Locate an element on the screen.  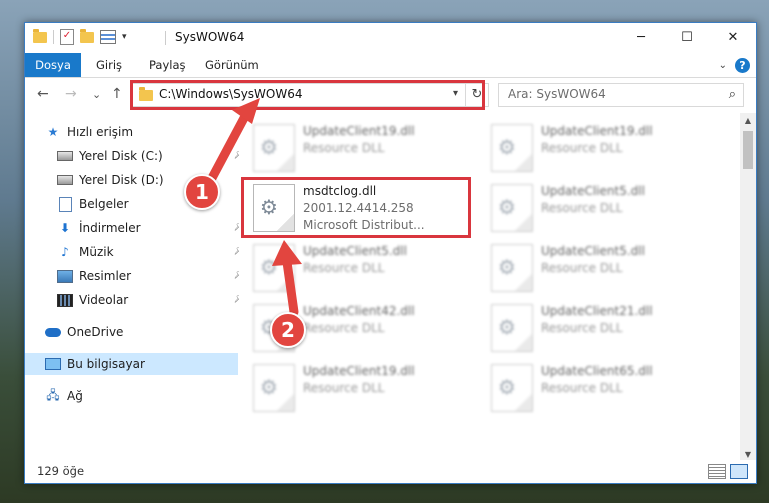
step-one-callout: 1 is located at coordinates (202, 192).